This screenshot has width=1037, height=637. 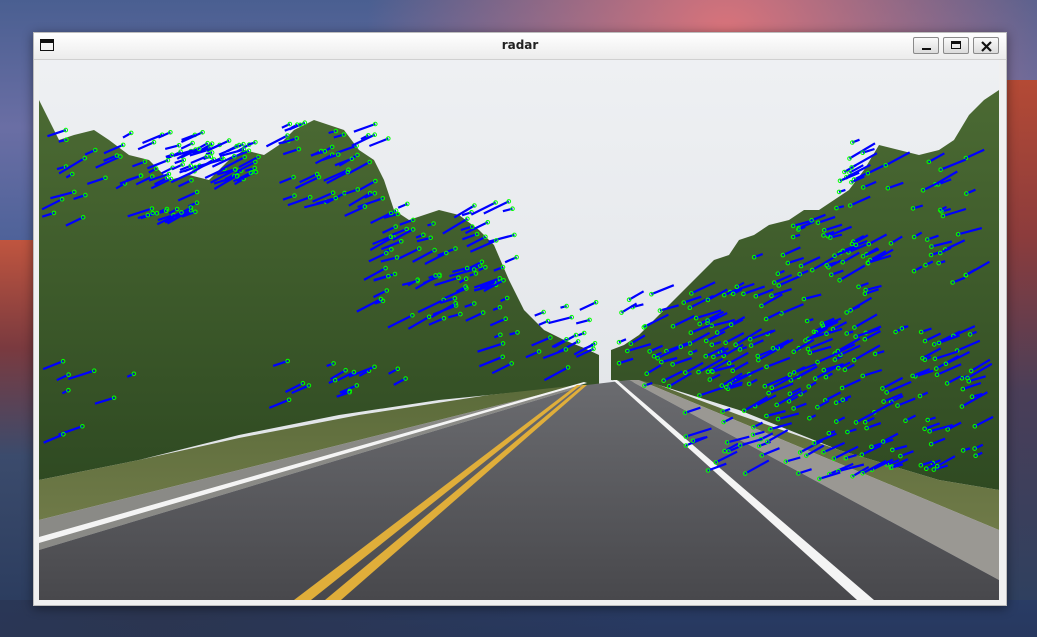 I want to click on window-titlebar: radar, so click(x=520, y=46).